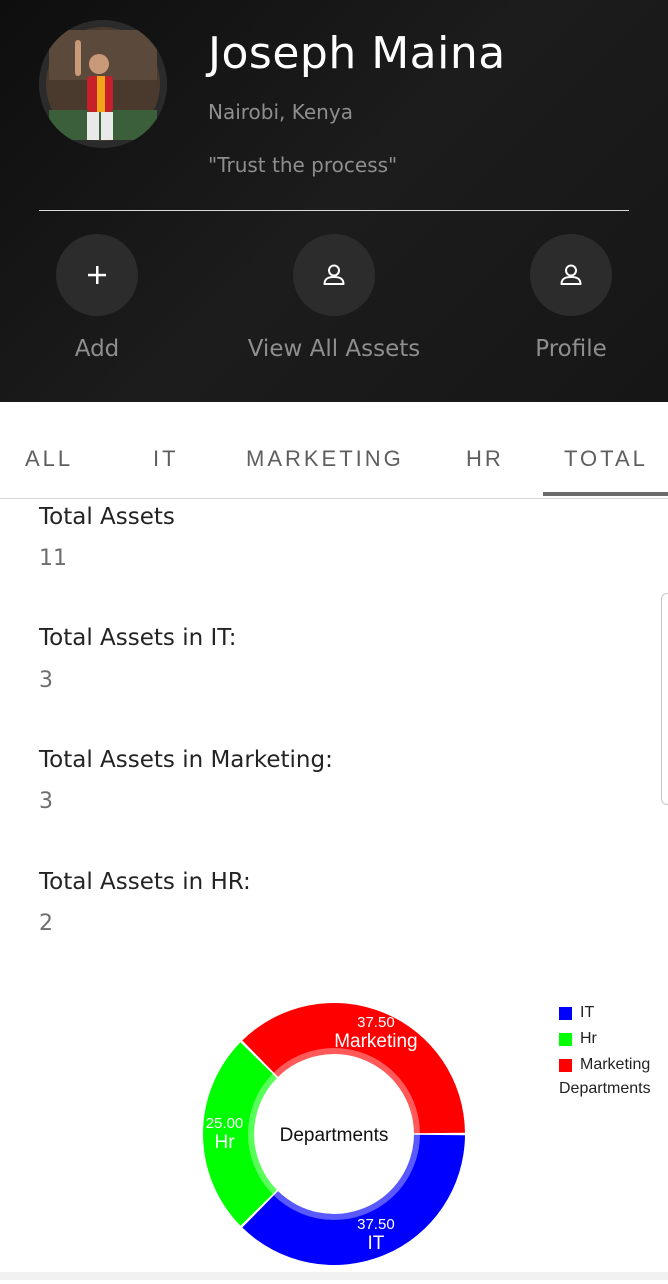  What do you see at coordinates (664, 699) in the screenshot?
I see `scrollbar` at bounding box center [664, 699].